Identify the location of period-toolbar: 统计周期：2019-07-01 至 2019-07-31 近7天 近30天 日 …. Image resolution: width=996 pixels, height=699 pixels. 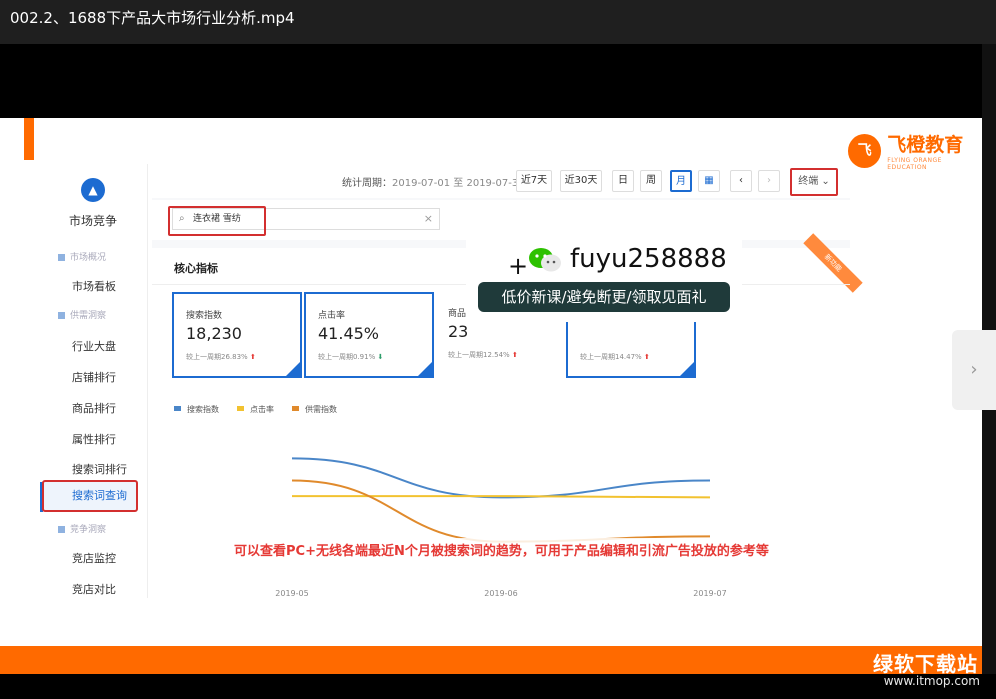
(501, 181).